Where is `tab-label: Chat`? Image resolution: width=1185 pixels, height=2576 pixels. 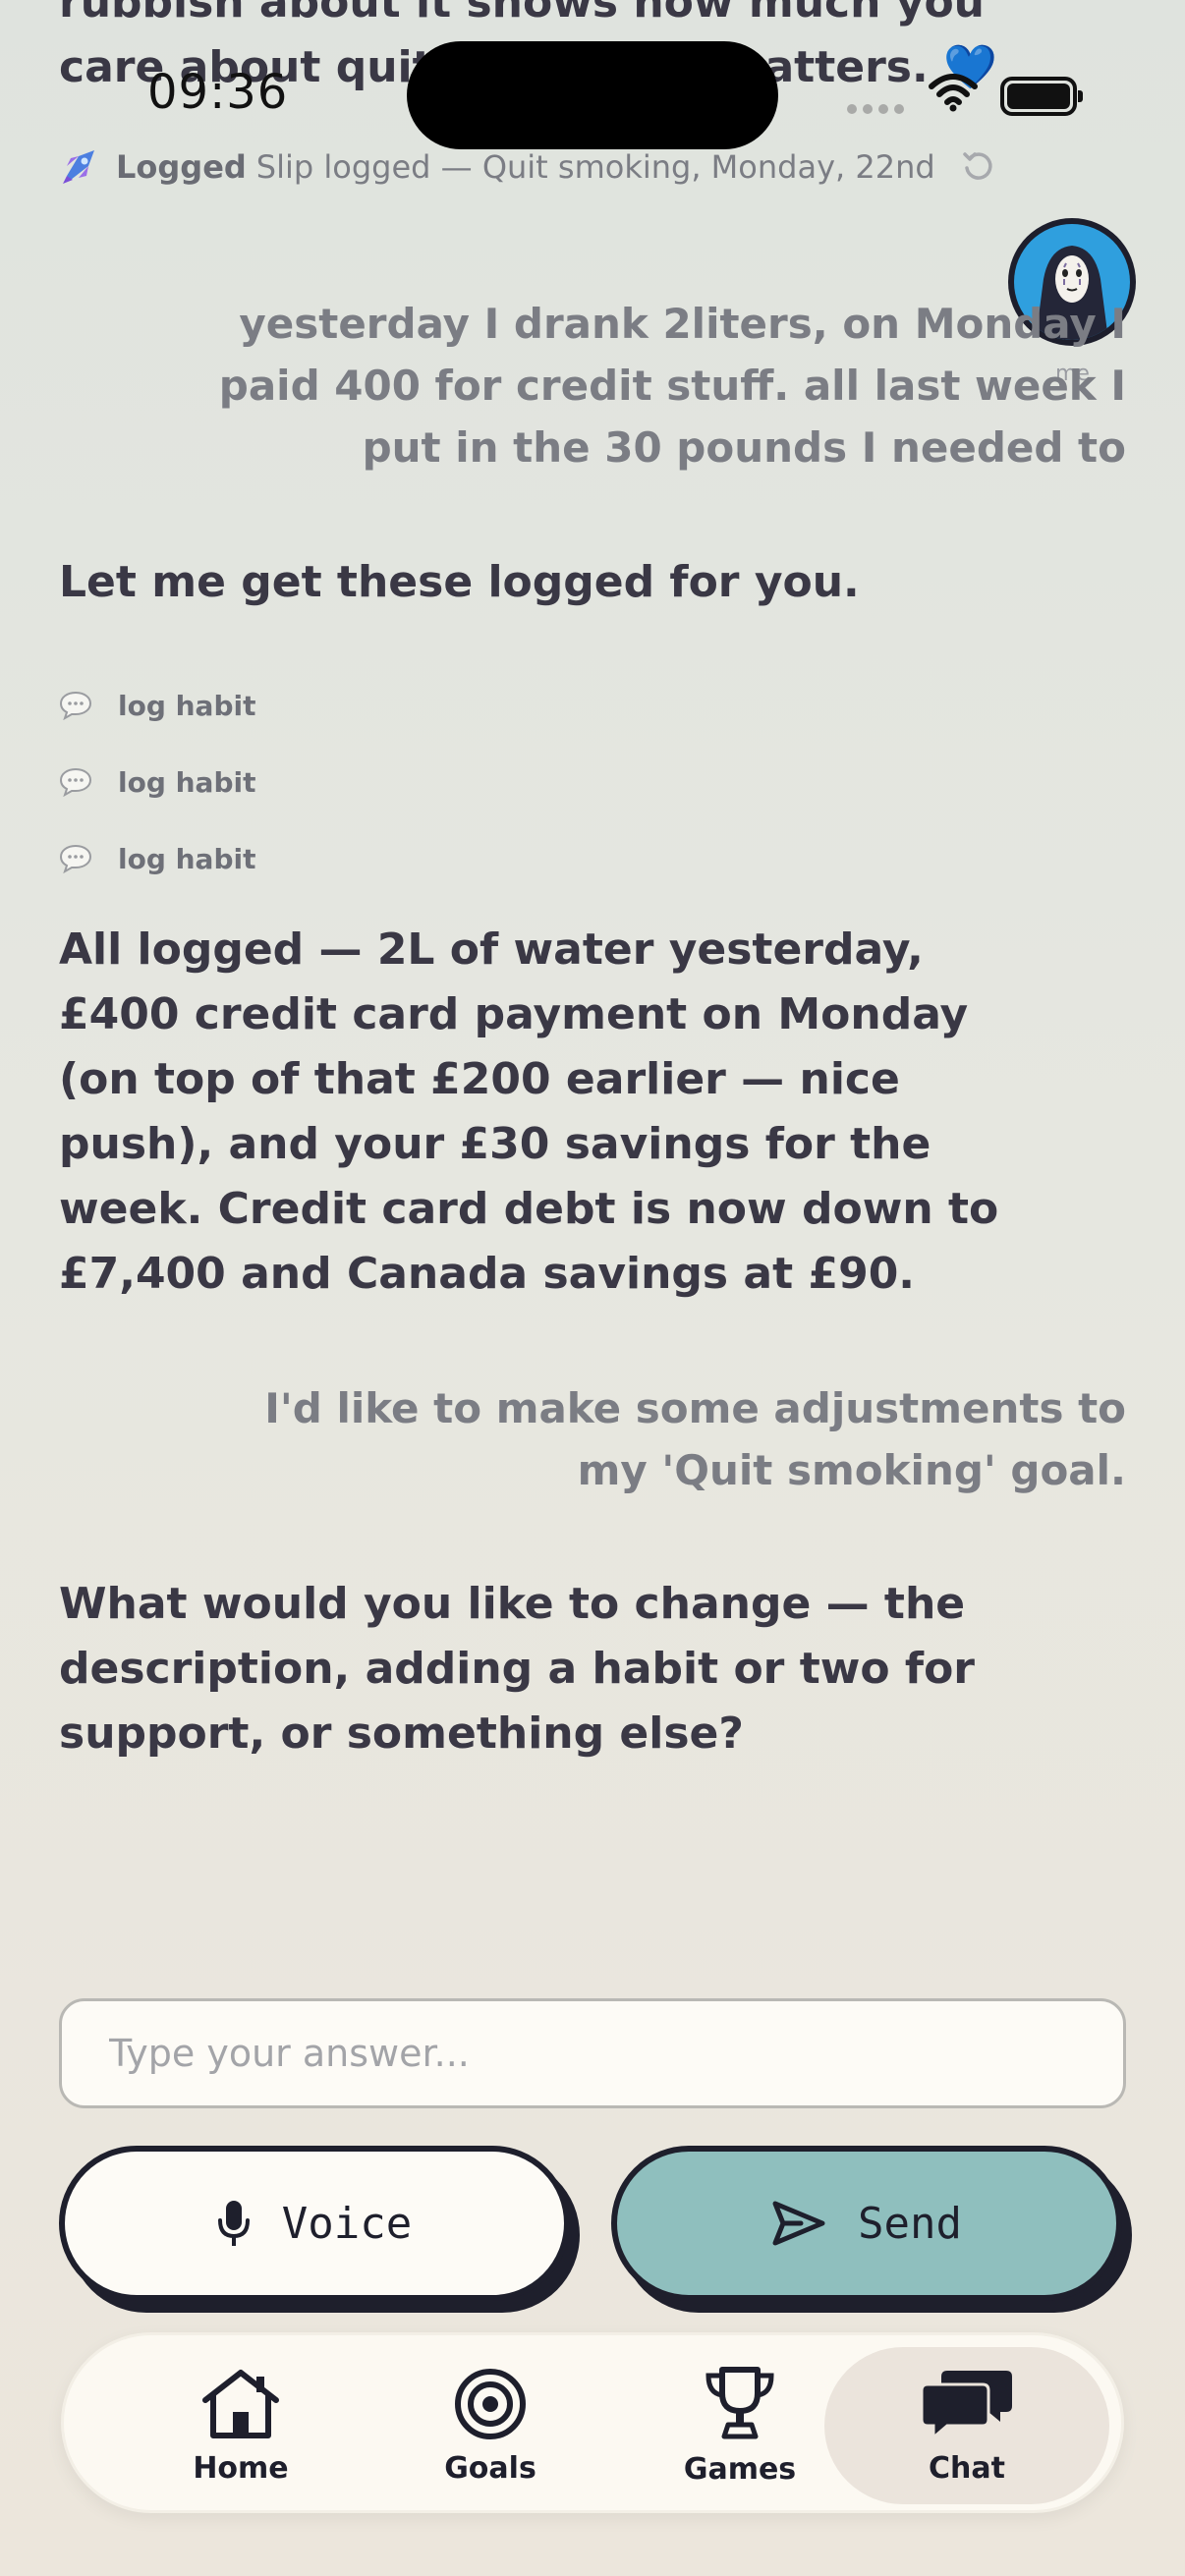 tab-label: Chat is located at coordinates (967, 2468).